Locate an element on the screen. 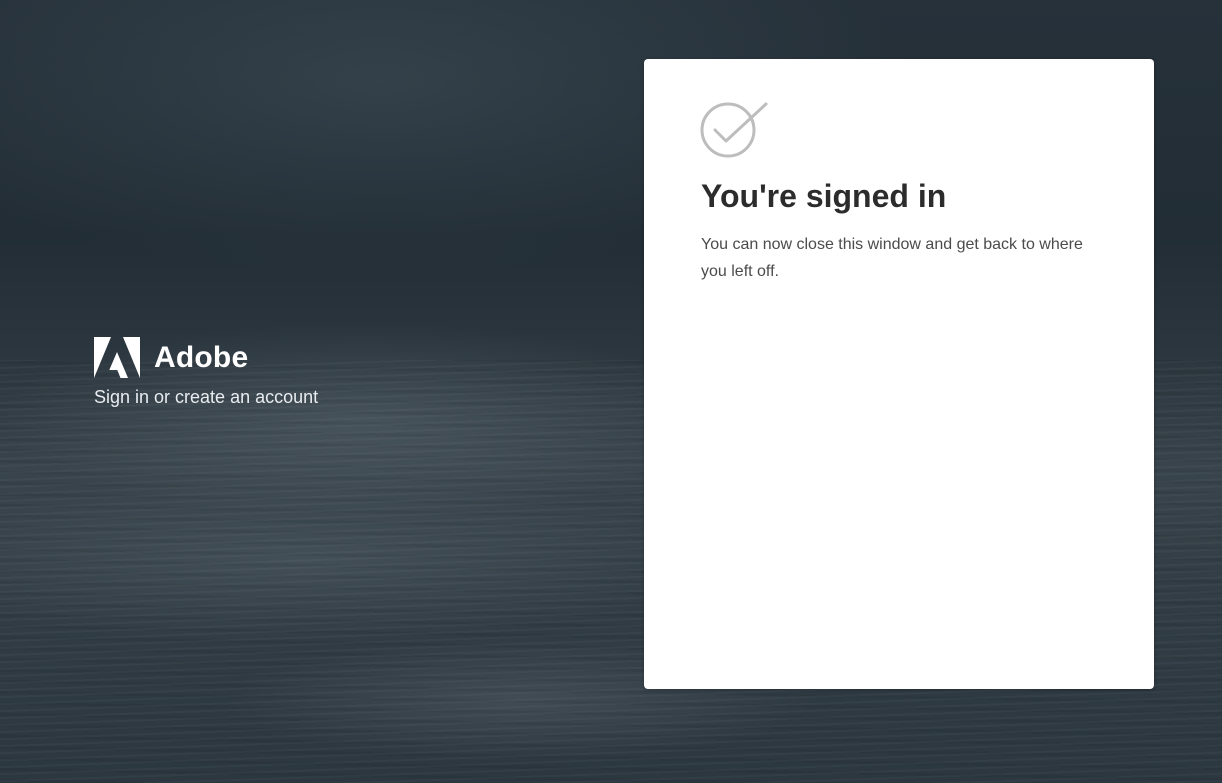 The image size is (1222, 783). checkmark-circle-icon is located at coordinates (734, 130).